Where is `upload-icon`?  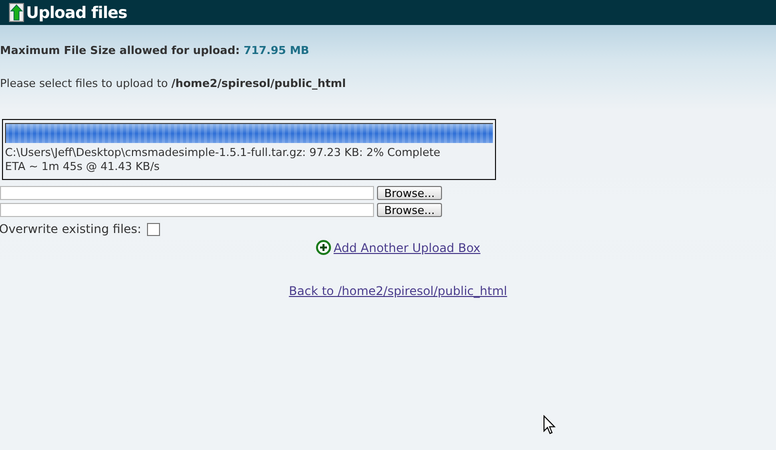 upload-icon is located at coordinates (16, 12).